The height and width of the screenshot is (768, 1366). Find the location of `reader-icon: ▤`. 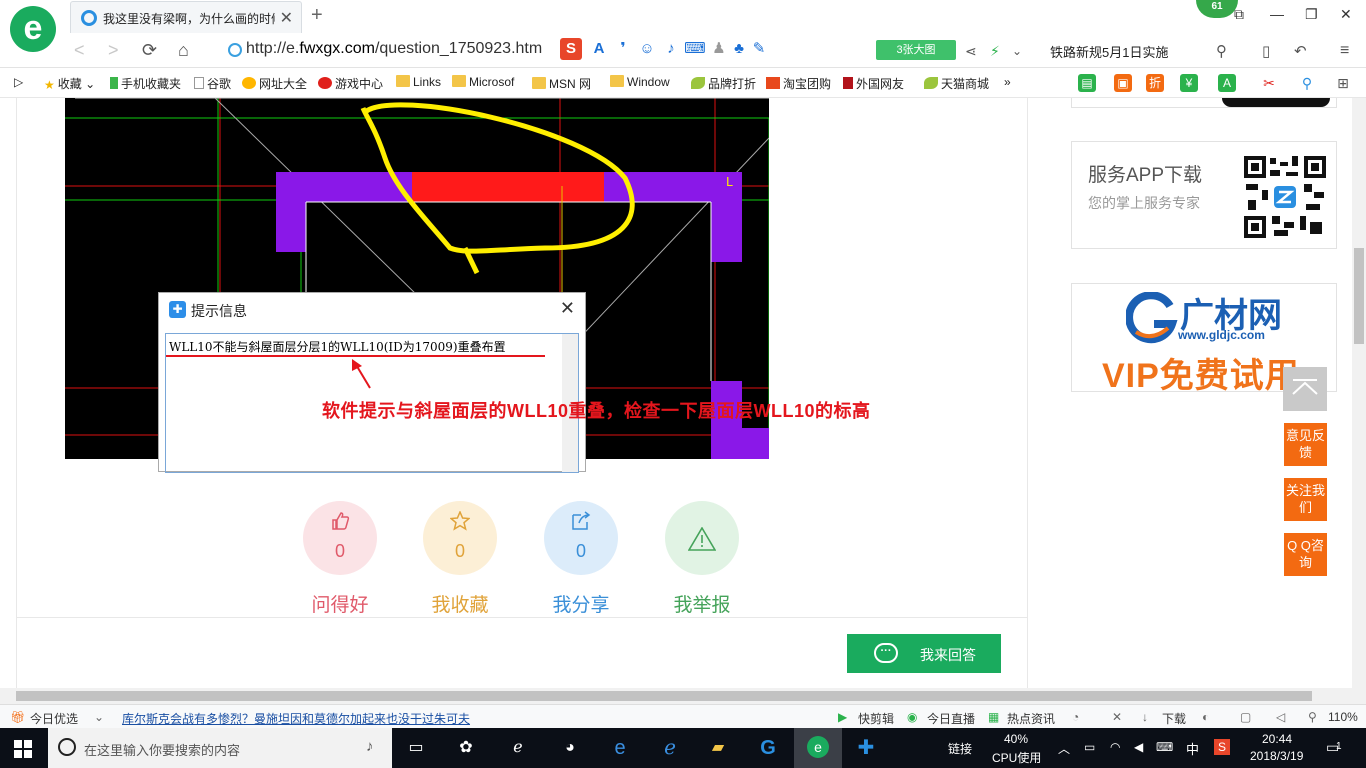

reader-icon: ▤ is located at coordinates (1087, 83).